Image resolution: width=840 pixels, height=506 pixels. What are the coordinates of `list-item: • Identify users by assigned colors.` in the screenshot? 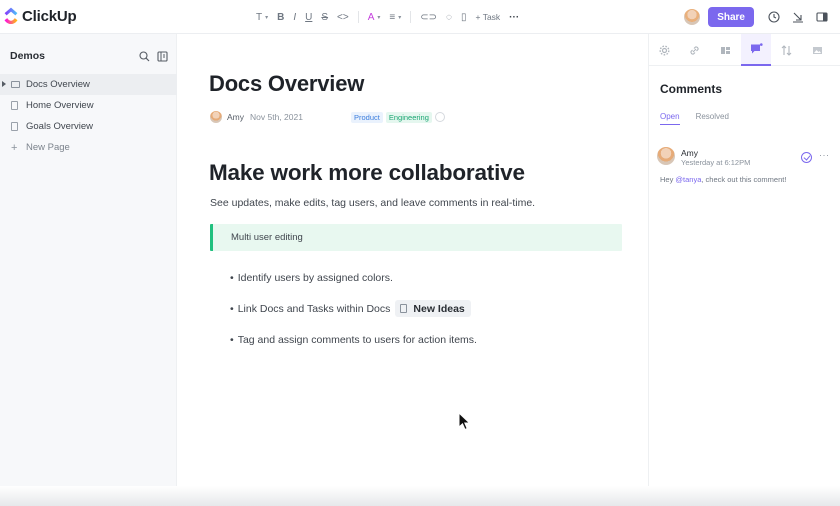 It's located at (420, 287).